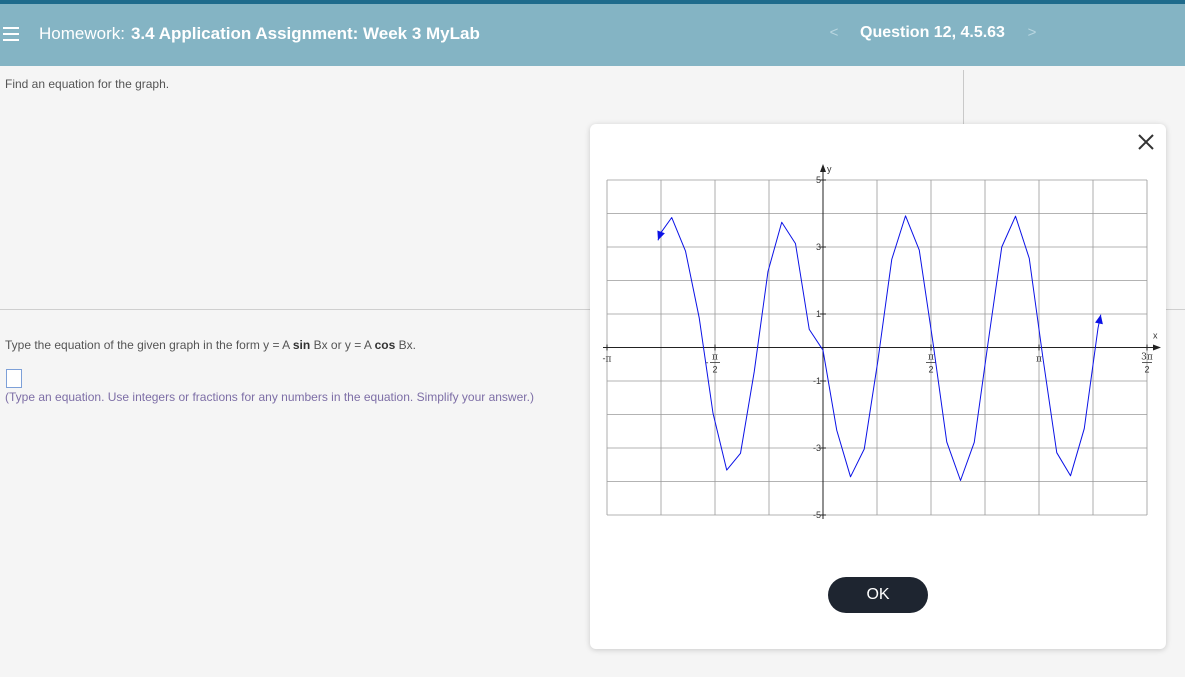  What do you see at coordinates (879, 348) in the screenshot?
I see `curve-line` at bounding box center [879, 348].